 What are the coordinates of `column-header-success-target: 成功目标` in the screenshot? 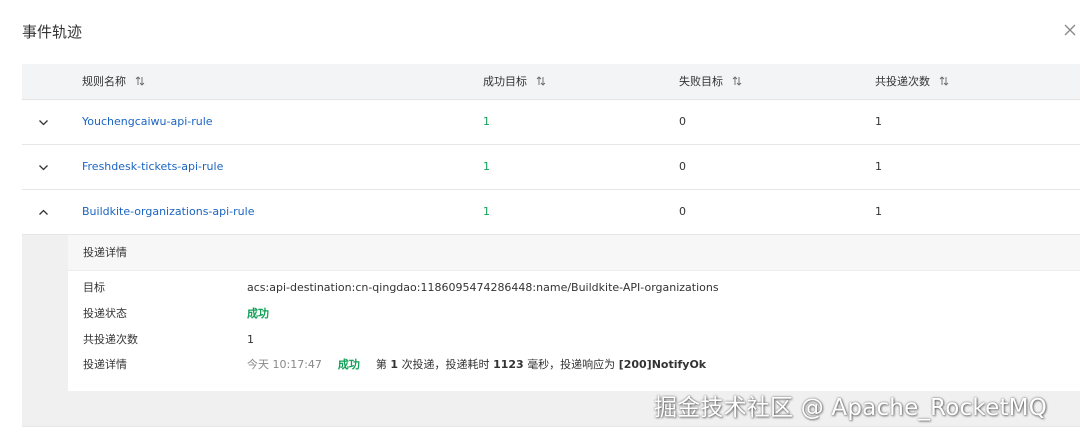 It's located at (514, 82).